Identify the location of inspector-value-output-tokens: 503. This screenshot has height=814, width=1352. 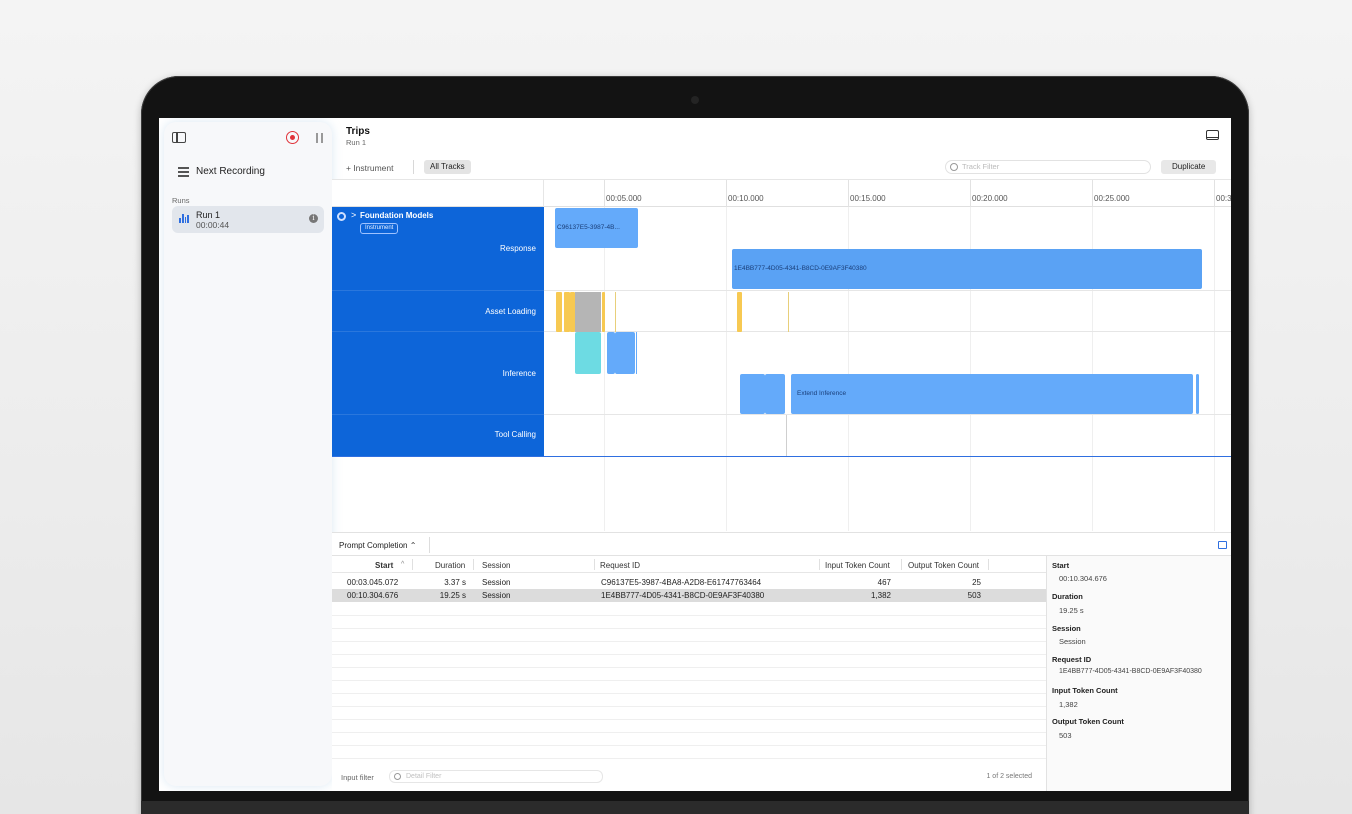
(1065, 735).